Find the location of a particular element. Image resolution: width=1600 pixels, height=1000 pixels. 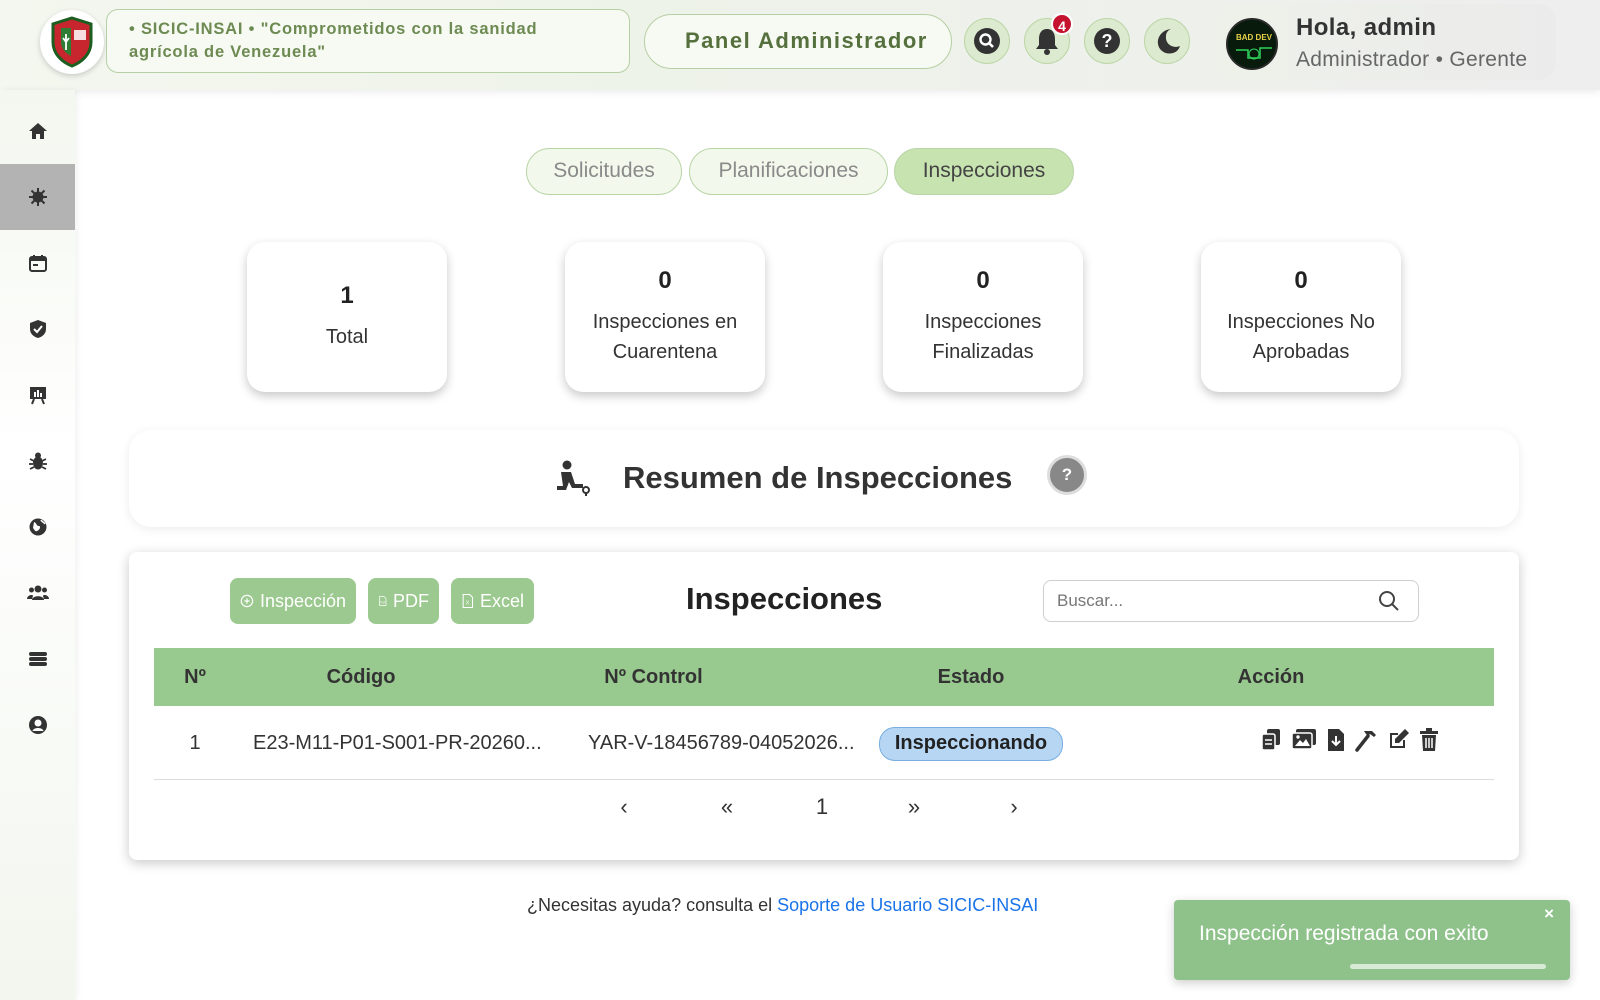

home-icon is located at coordinates (37, 131).